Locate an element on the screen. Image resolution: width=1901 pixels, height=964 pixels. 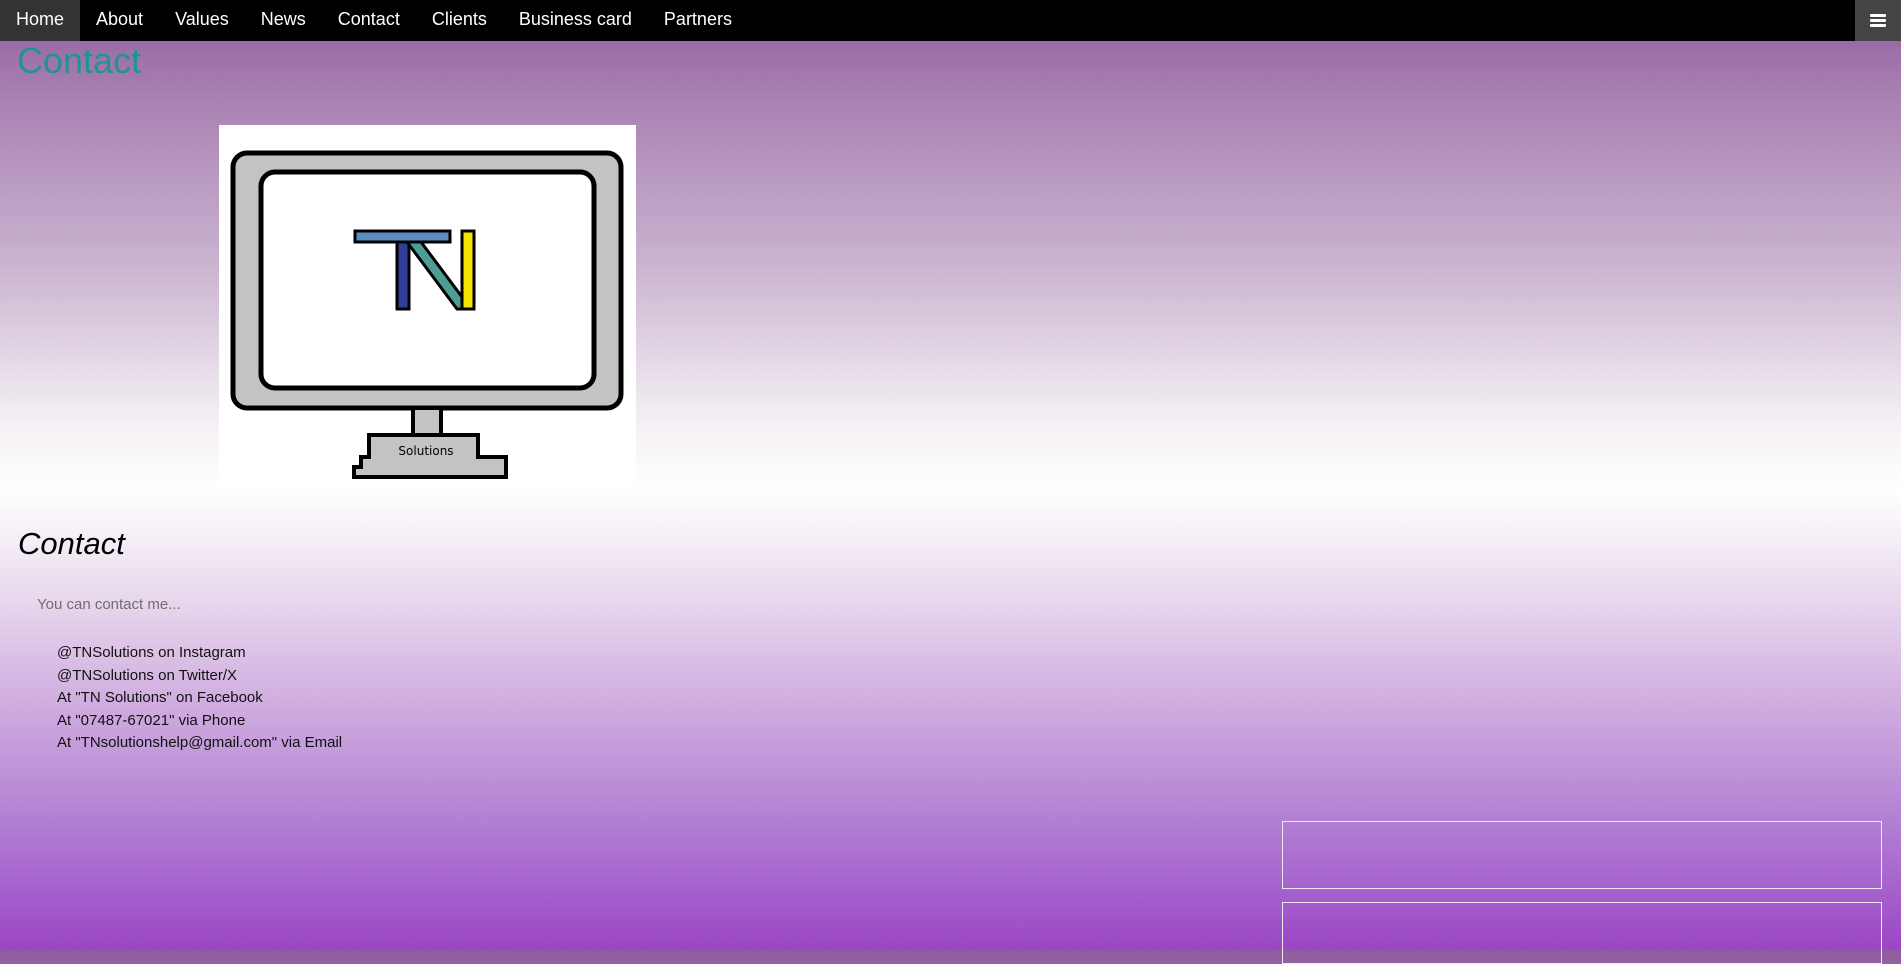
page-title: Contact is located at coordinates (79, 60).